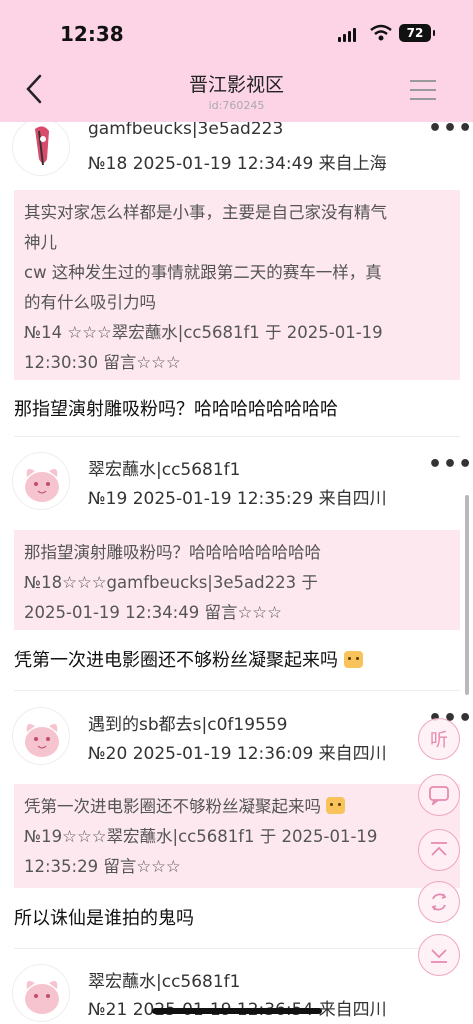  Describe the element at coordinates (423, 91) in the screenshot. I see `menu-icon` at that location.